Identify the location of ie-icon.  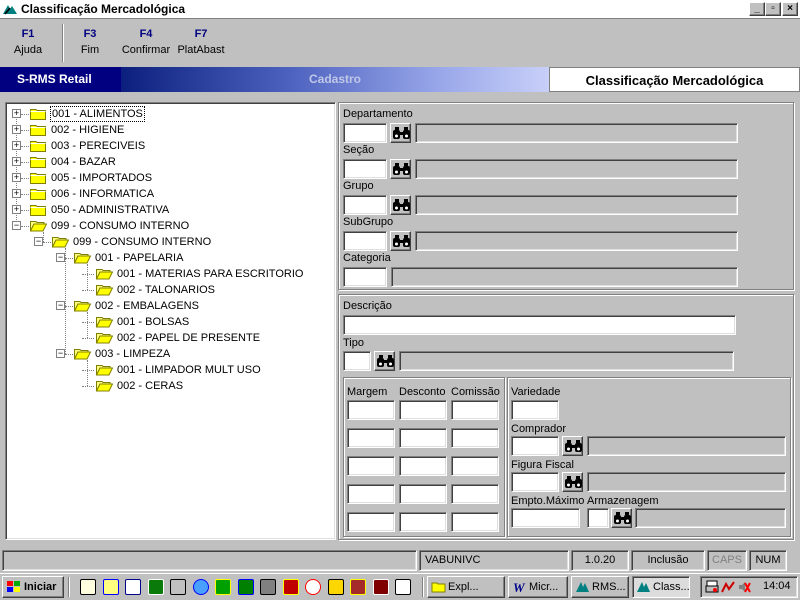
(200, 587).